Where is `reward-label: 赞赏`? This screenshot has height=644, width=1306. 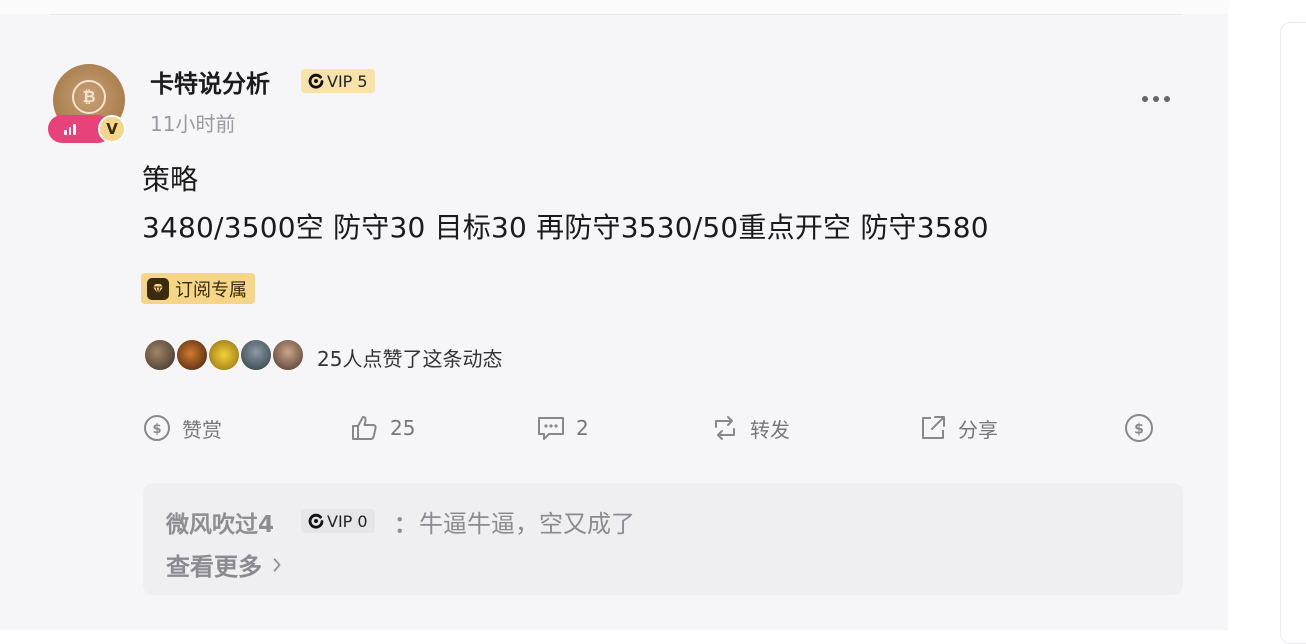
reward-label: 赞赏 is located at coordinates (202, 429).